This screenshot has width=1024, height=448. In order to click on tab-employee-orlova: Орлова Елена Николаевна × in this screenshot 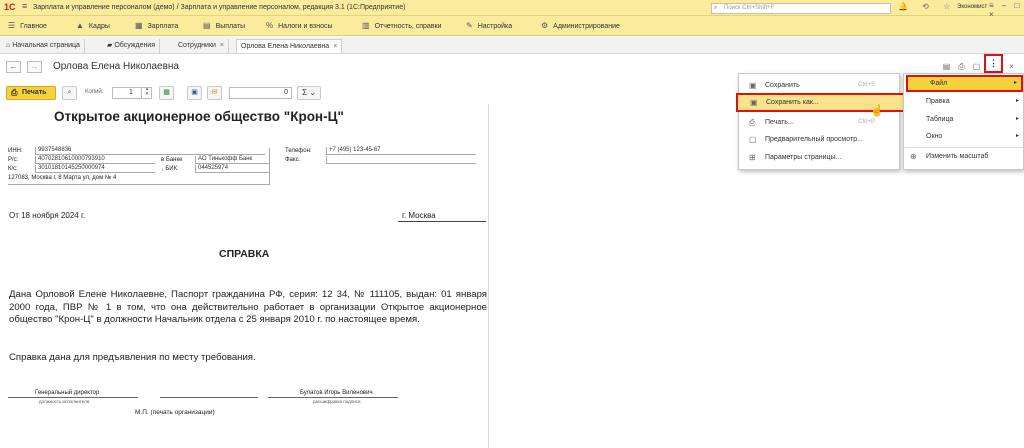, I will do `click(289, 46)`.